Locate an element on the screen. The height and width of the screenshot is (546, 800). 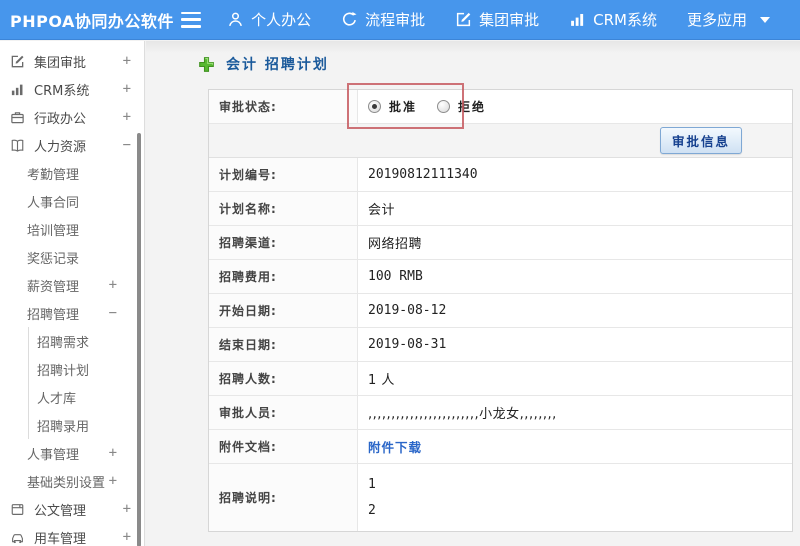
field-label: 招聘说明: is located at coordinates (283, 497).